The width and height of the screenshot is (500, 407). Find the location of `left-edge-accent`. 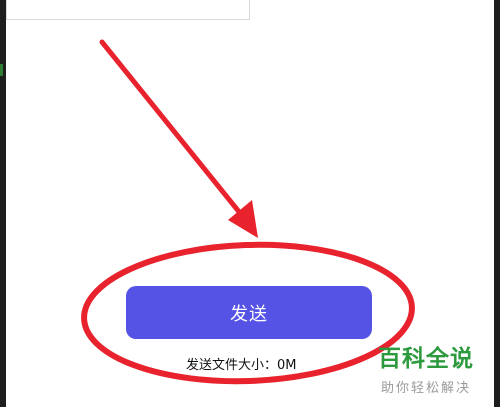

left-edge-accent is located at coordinates (1, 70).